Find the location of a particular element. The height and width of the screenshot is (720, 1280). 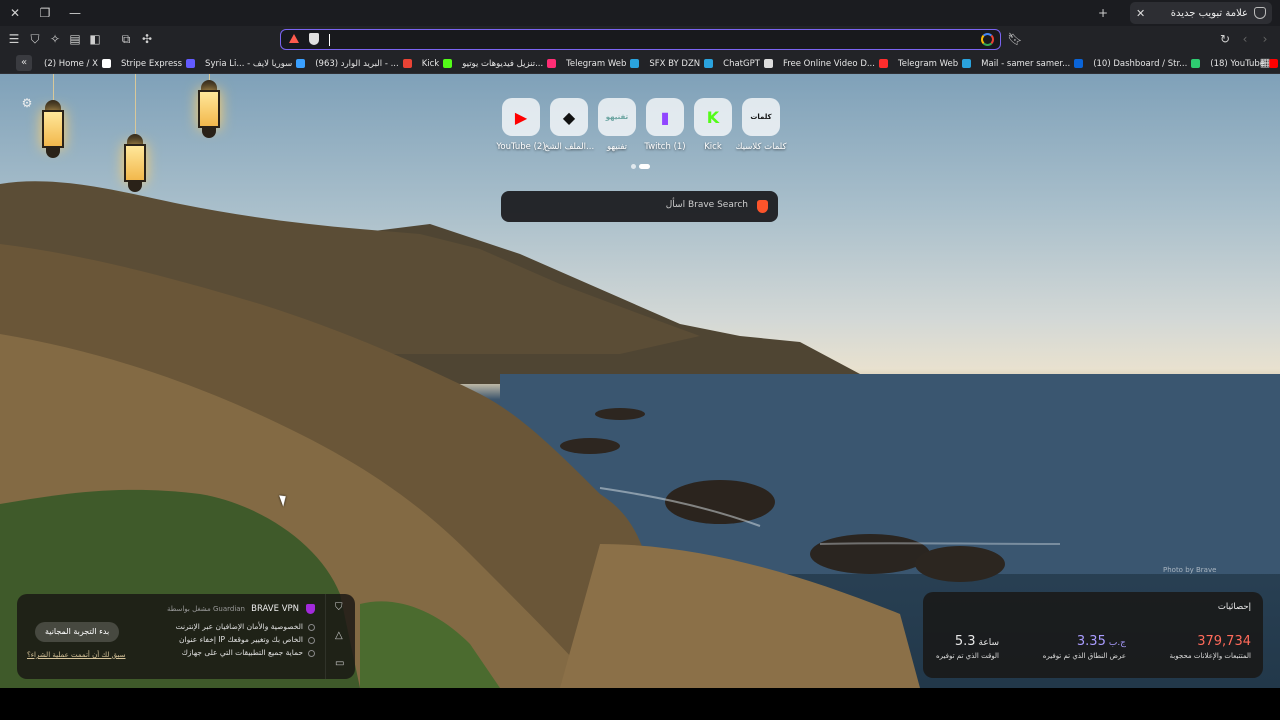

minimize-window-icon: — is located at coordinates (75, 13).